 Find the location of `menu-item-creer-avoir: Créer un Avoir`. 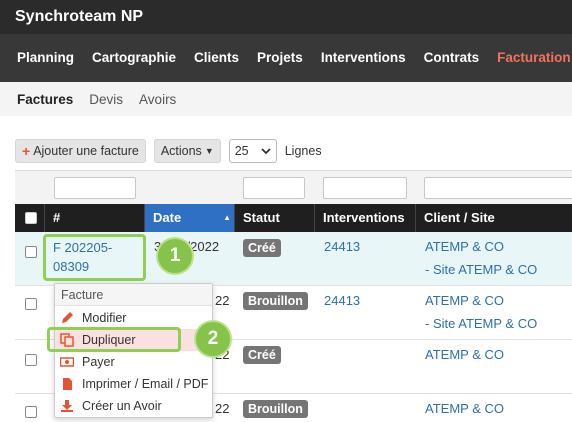

menu-item-creer-avoir: Créer un Avoir is located at coordinates (133, 406).